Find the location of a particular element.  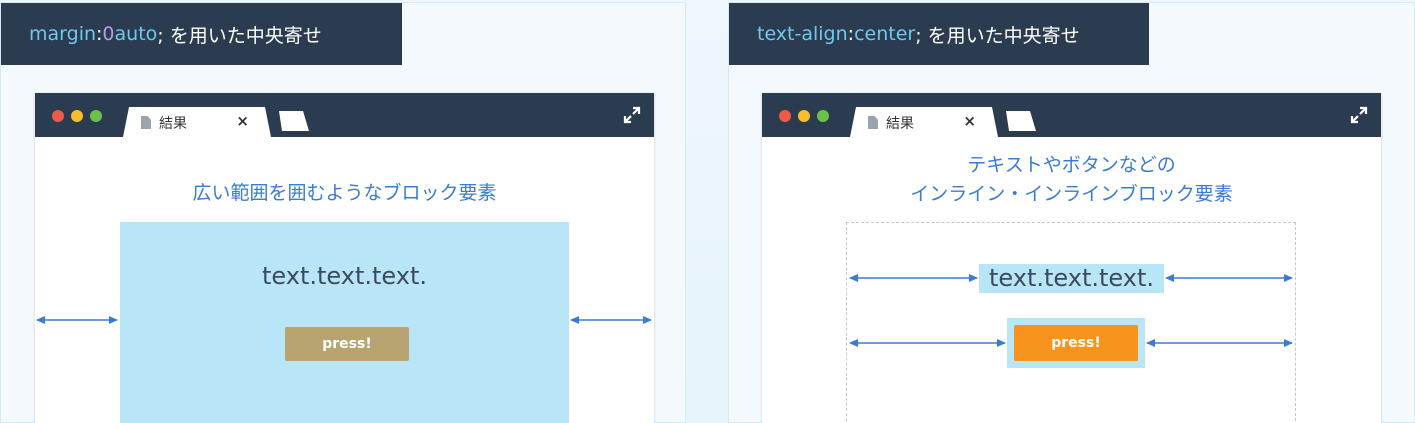

css-property: text-align is located at coordinates (802, 34).